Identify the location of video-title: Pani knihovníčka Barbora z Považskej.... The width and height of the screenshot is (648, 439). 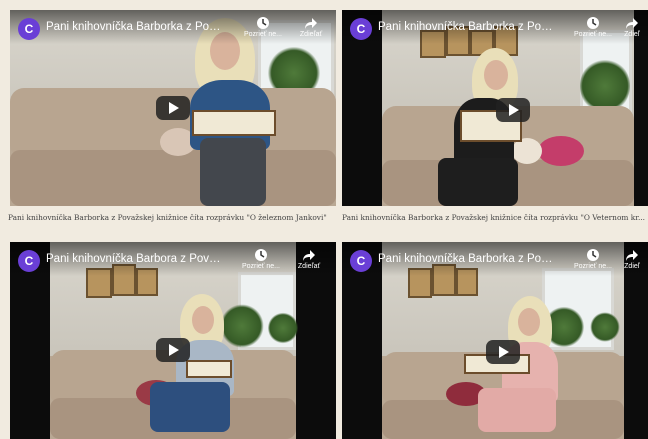
(136, 259).